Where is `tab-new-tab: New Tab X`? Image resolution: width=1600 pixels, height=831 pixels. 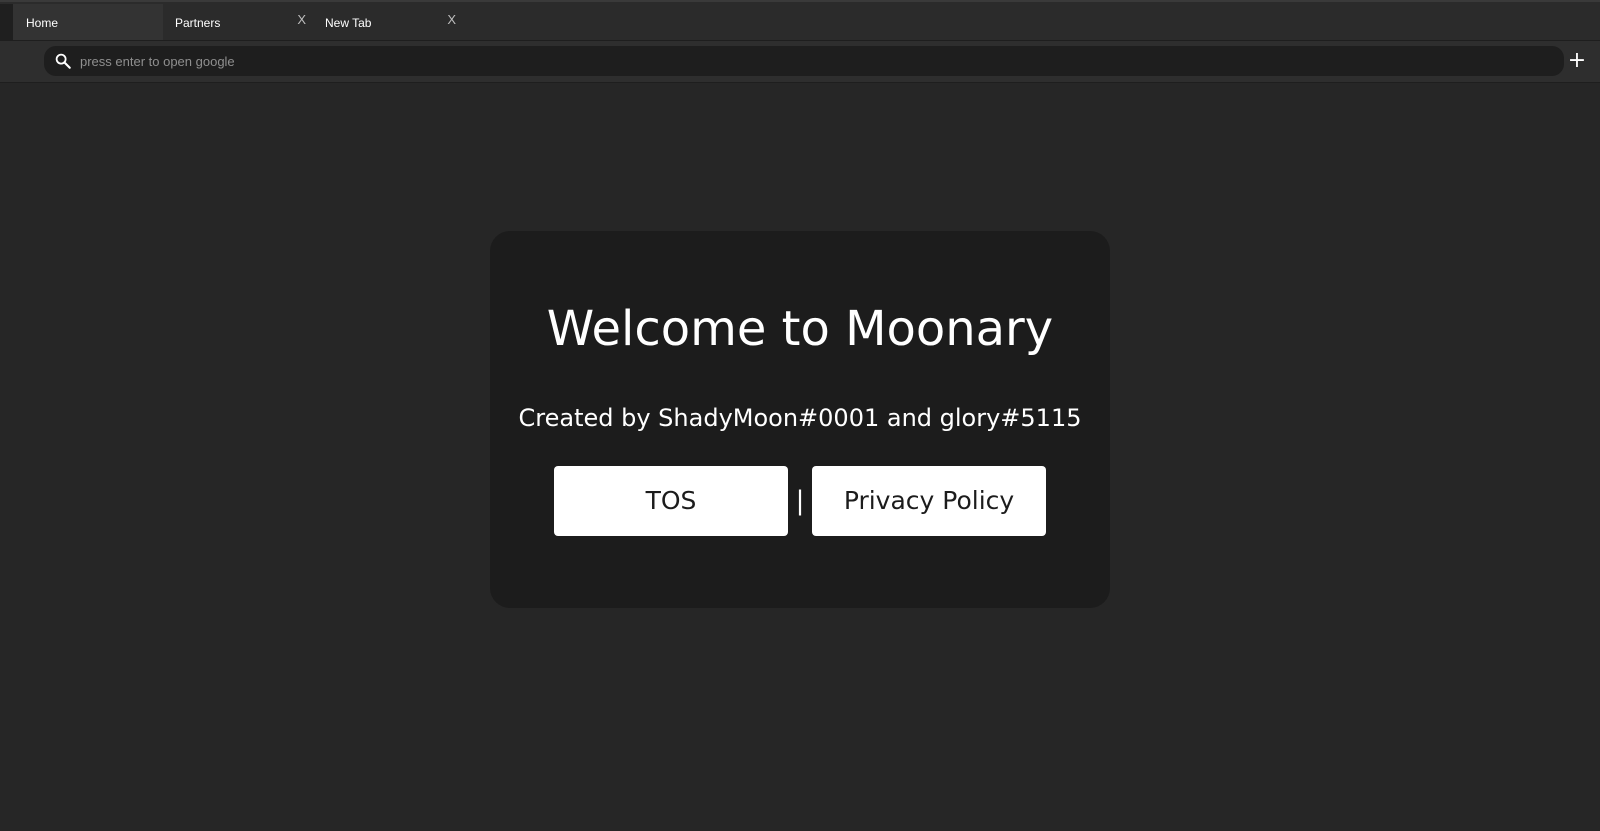
tab-new-tab: New Tab X is located at coordinates (387, 22).